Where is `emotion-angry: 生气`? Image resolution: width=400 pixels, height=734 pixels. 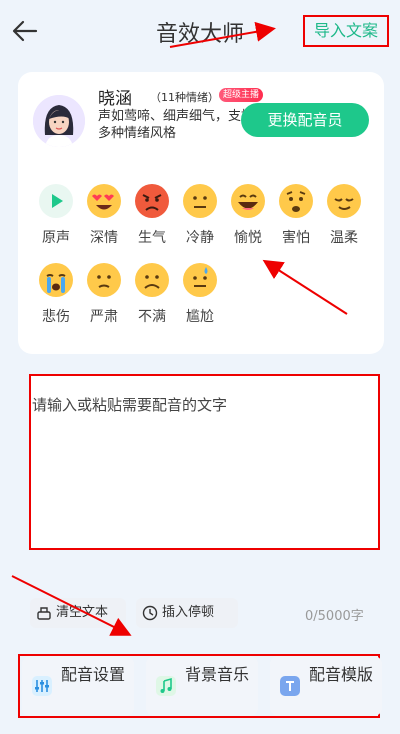
emotion-angry: 生气 is located at coordinates (152, 215).